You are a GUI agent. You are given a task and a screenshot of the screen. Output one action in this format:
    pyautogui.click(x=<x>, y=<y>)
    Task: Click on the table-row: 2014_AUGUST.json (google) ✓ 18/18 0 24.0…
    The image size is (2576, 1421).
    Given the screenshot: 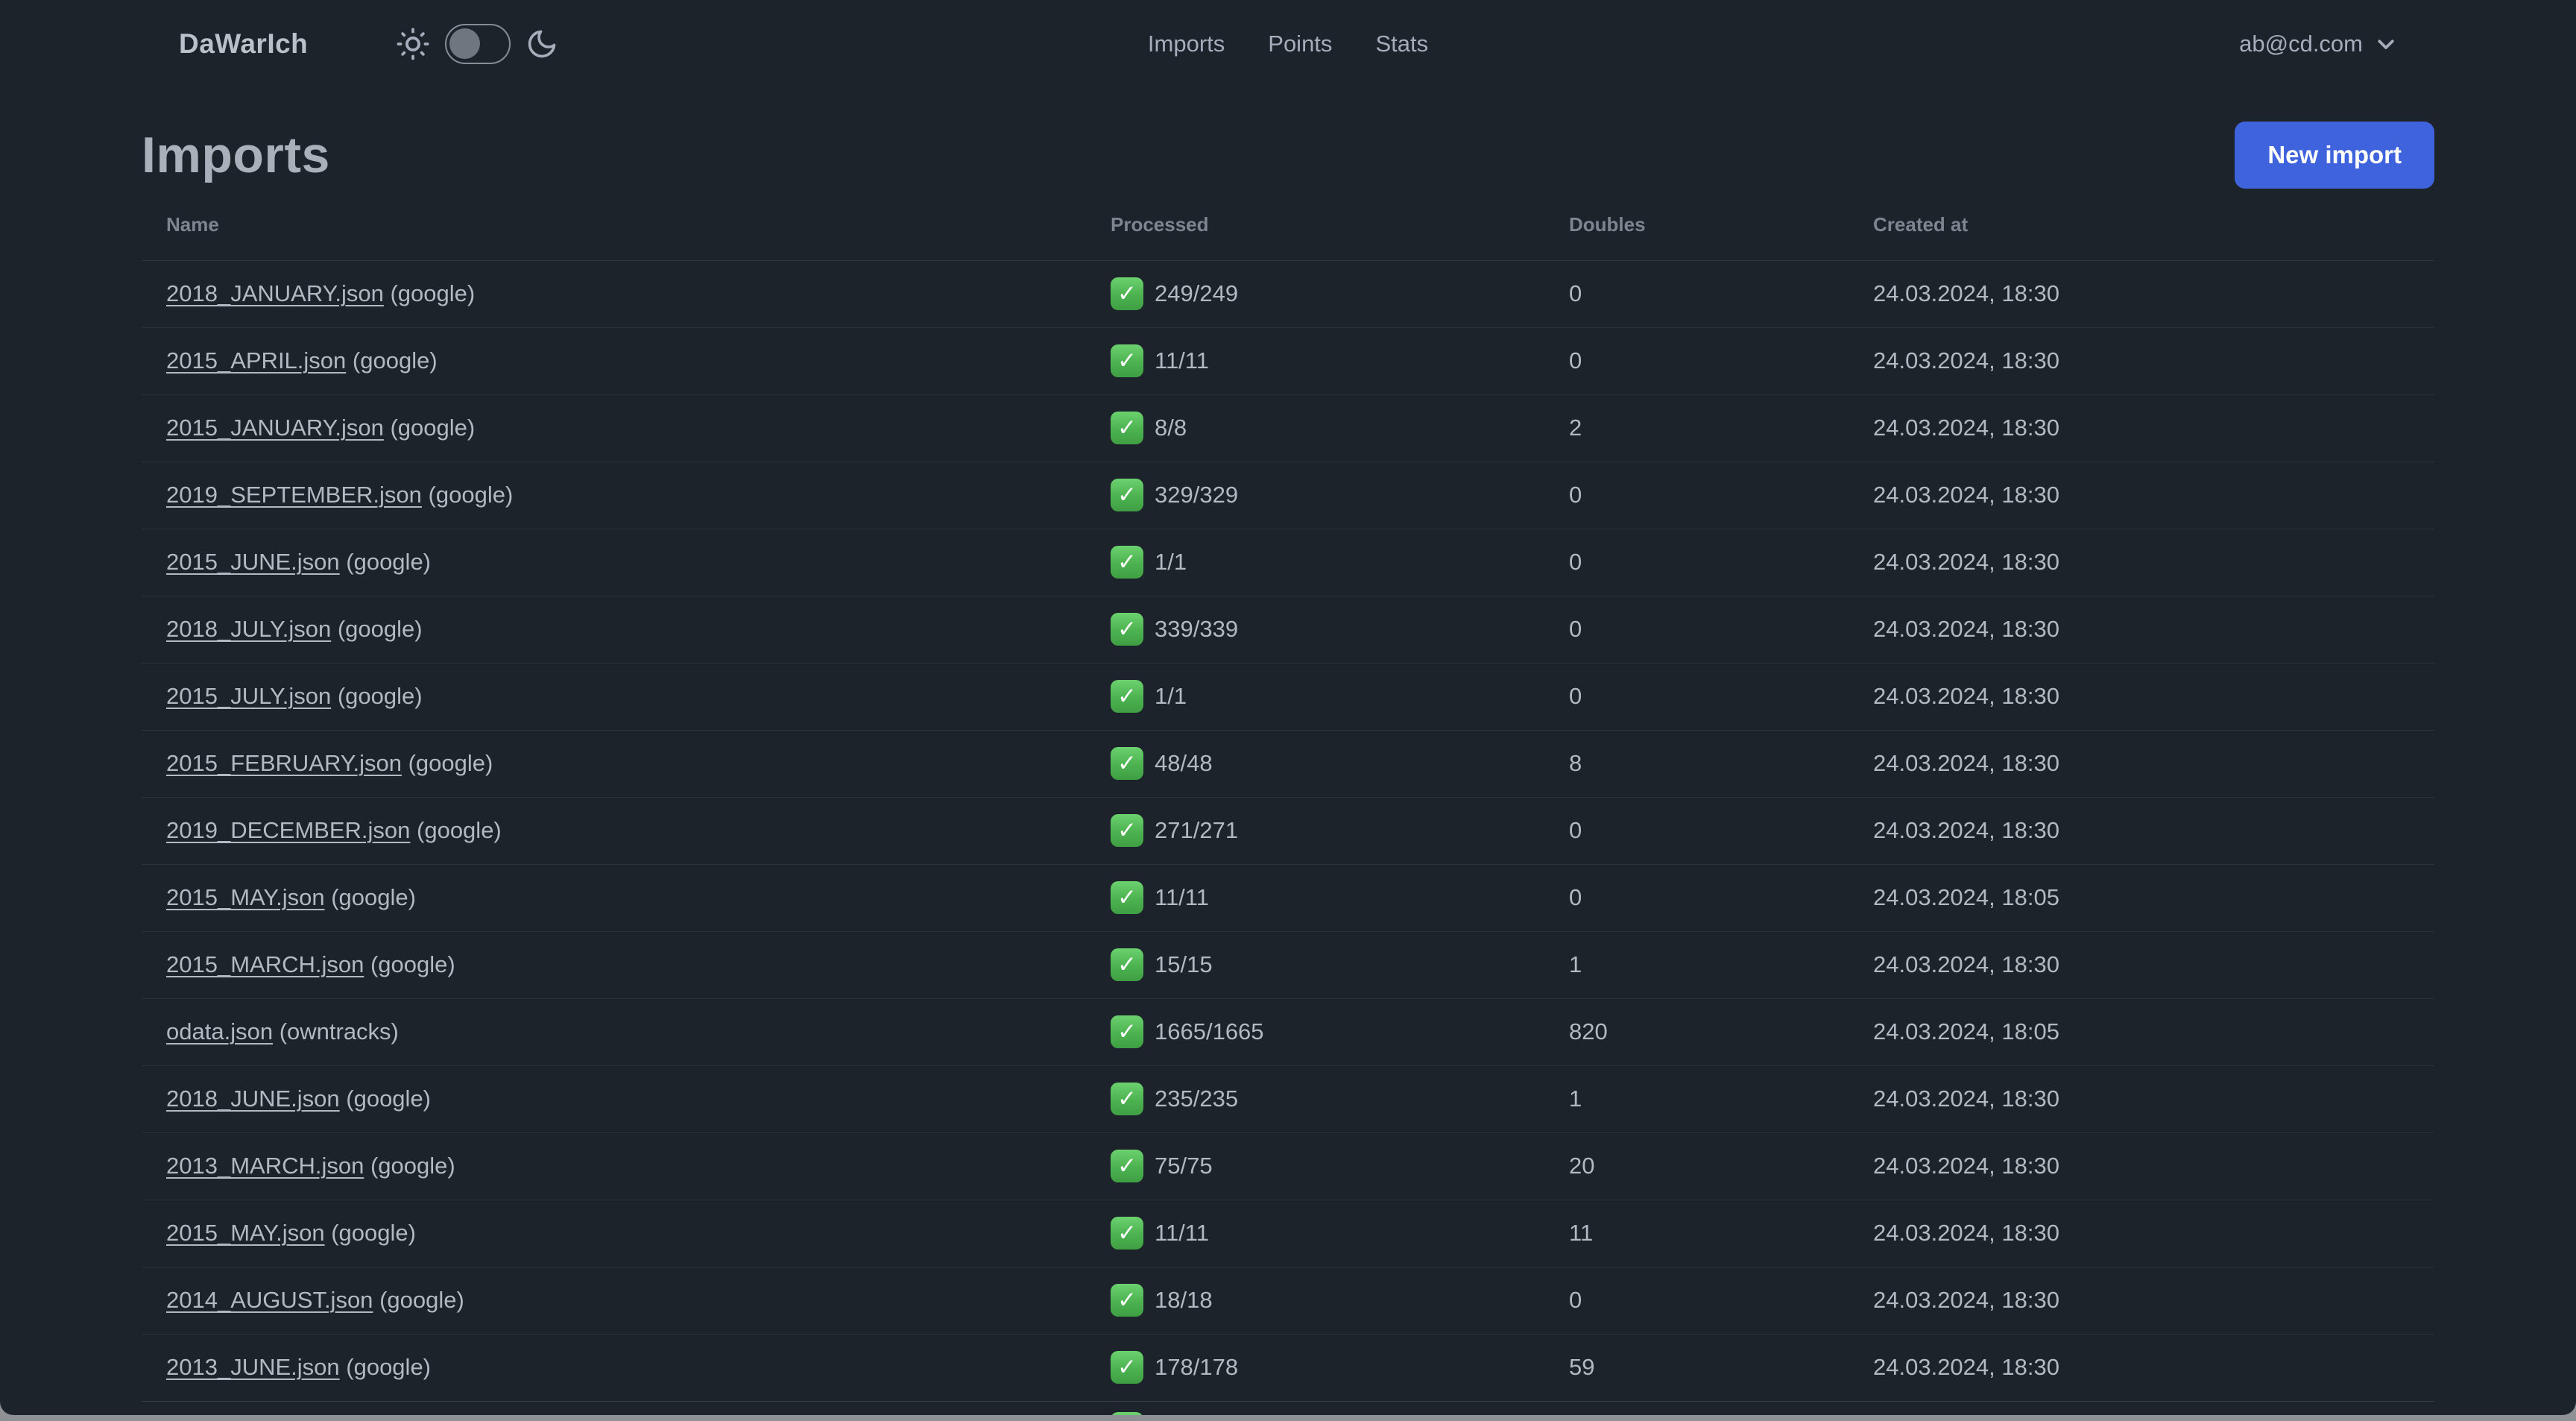 What is the action you would take?
    pyautogui.click(x=1288, y=1301)
    